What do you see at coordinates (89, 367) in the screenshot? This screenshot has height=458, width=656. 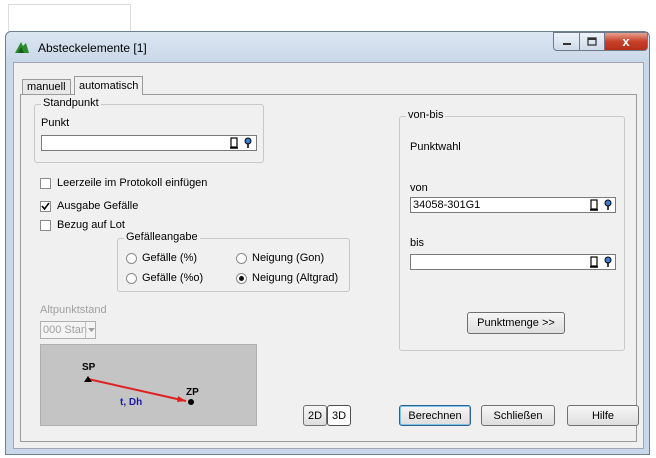 I see `sp-label: SP` at bounding box center [89, 367].